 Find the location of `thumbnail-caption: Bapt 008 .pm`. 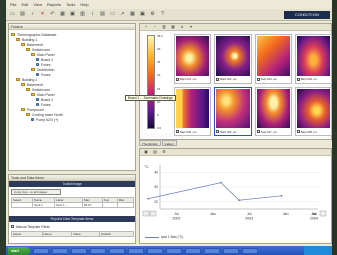

thumbnail-caption: Bapt 008 .pm is located at coordinates (313, 131).